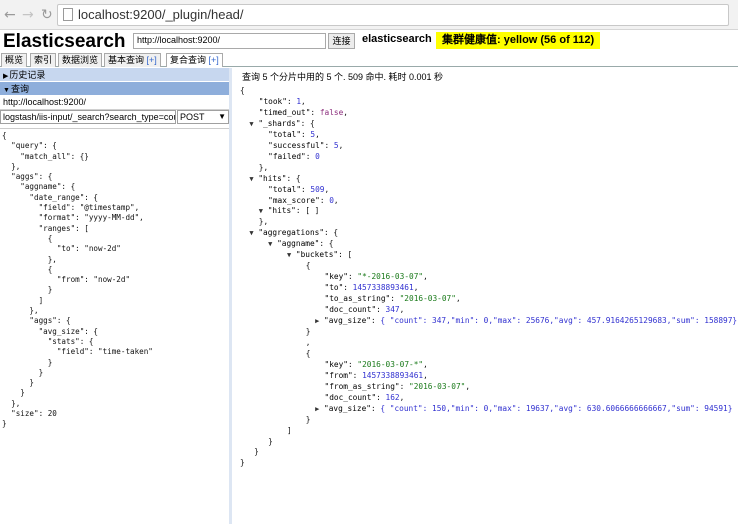  Describe the element at coordinates (397, 39) in the screenshot. I see `cluster-name: elasticsearch` at that location.